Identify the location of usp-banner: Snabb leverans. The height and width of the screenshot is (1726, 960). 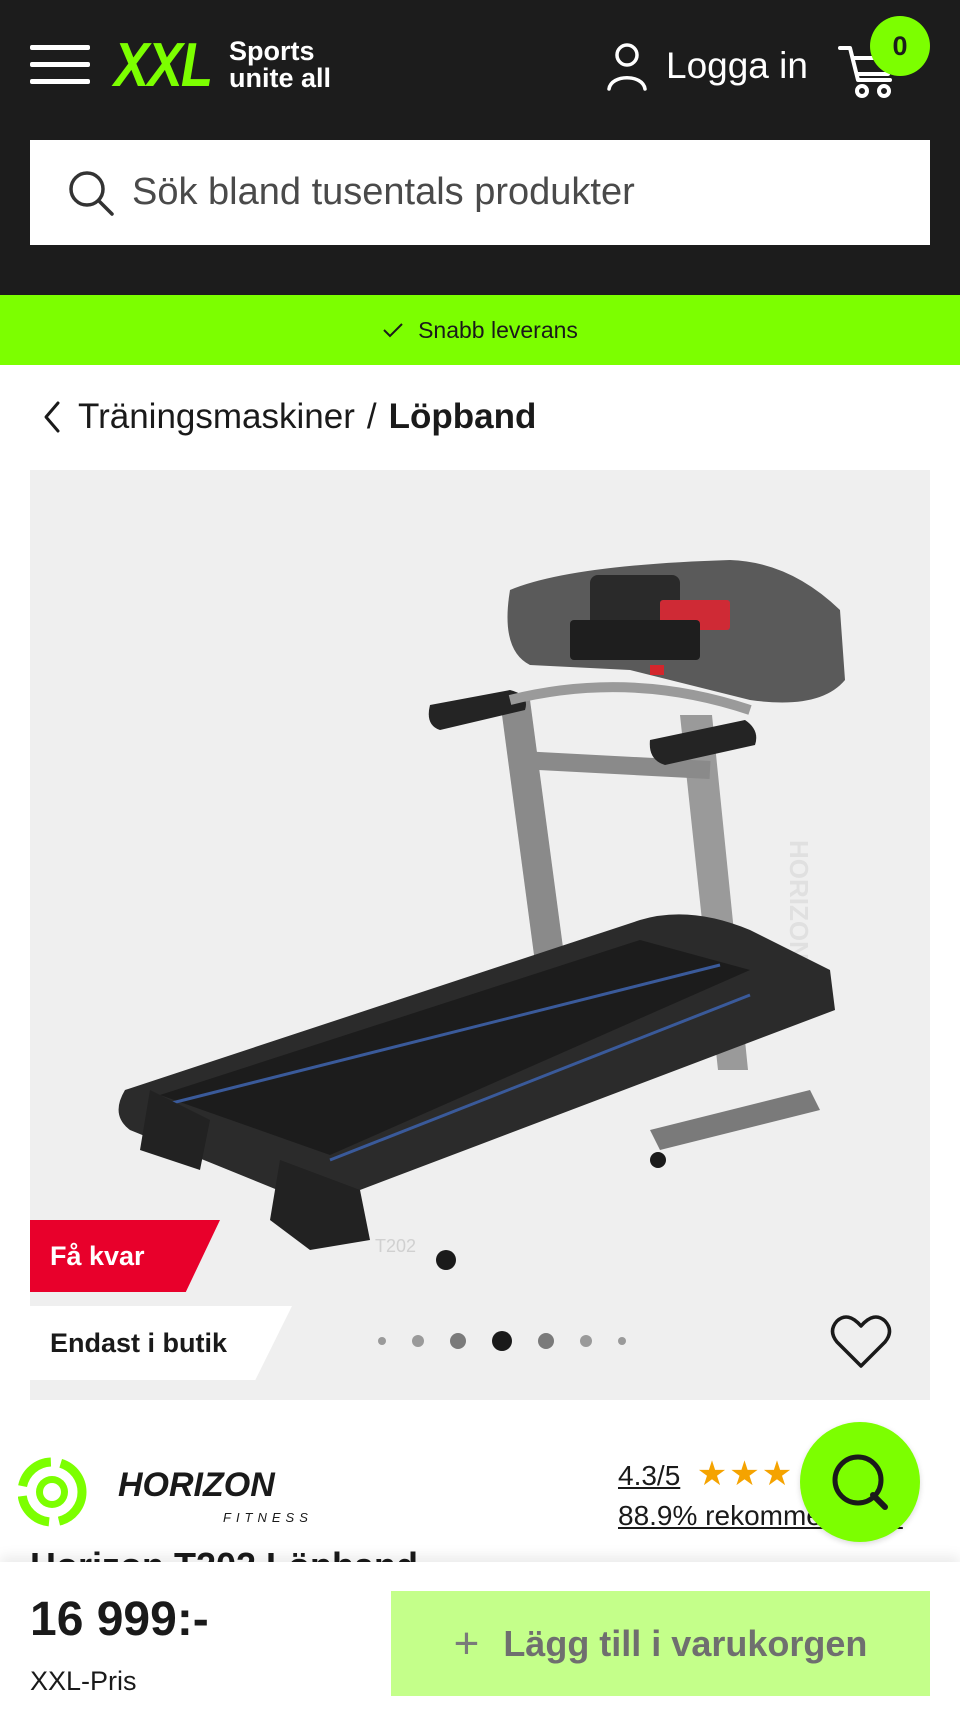
(480, 330).